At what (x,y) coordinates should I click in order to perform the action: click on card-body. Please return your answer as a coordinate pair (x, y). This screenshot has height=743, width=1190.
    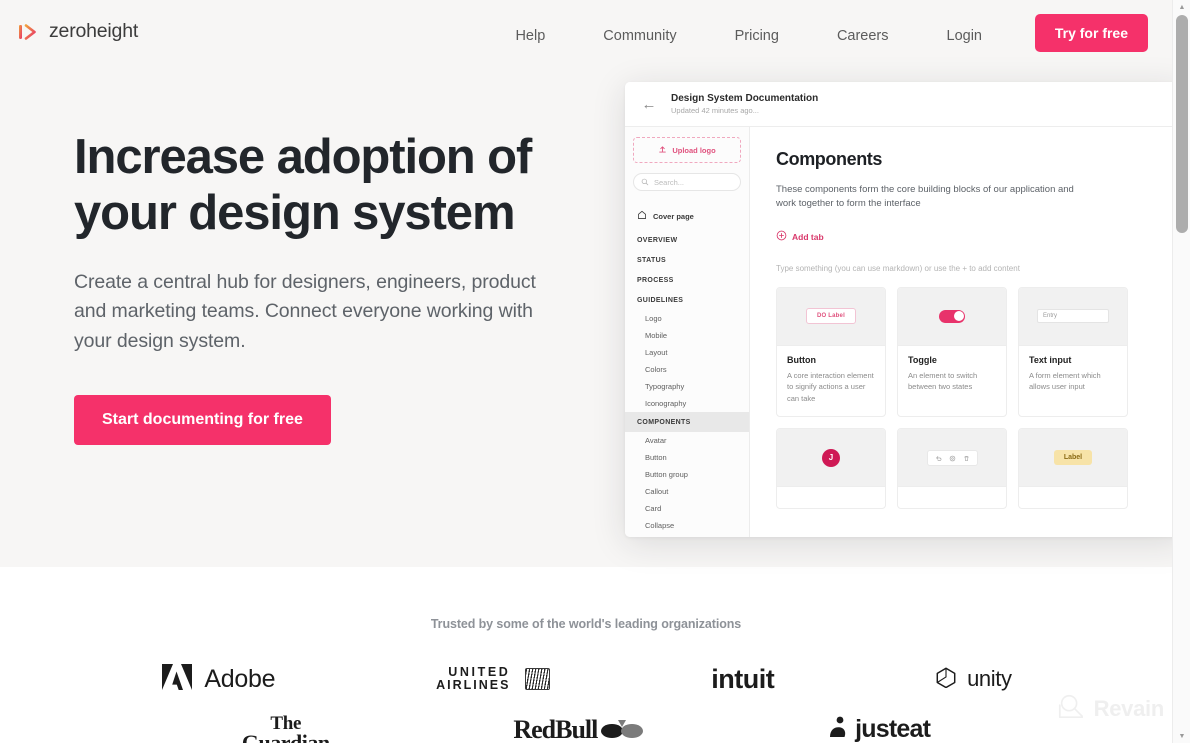
    Looking at the image, I should click on (952, 497).